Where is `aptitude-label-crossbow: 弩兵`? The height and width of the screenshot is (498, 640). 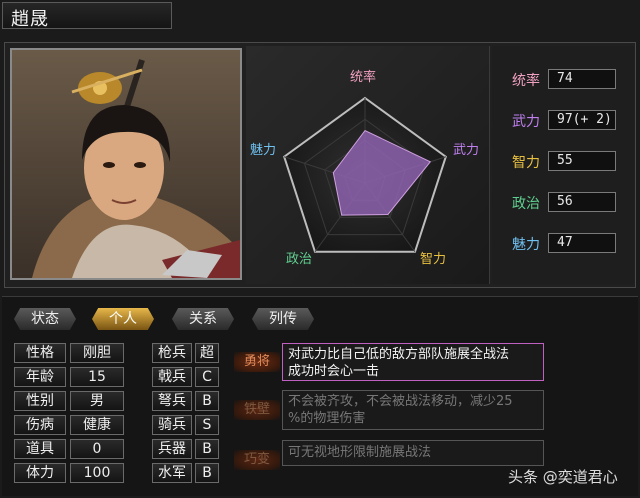 aptitude-label-crossbow: 弩兵 is located at coordinates (172, 401).